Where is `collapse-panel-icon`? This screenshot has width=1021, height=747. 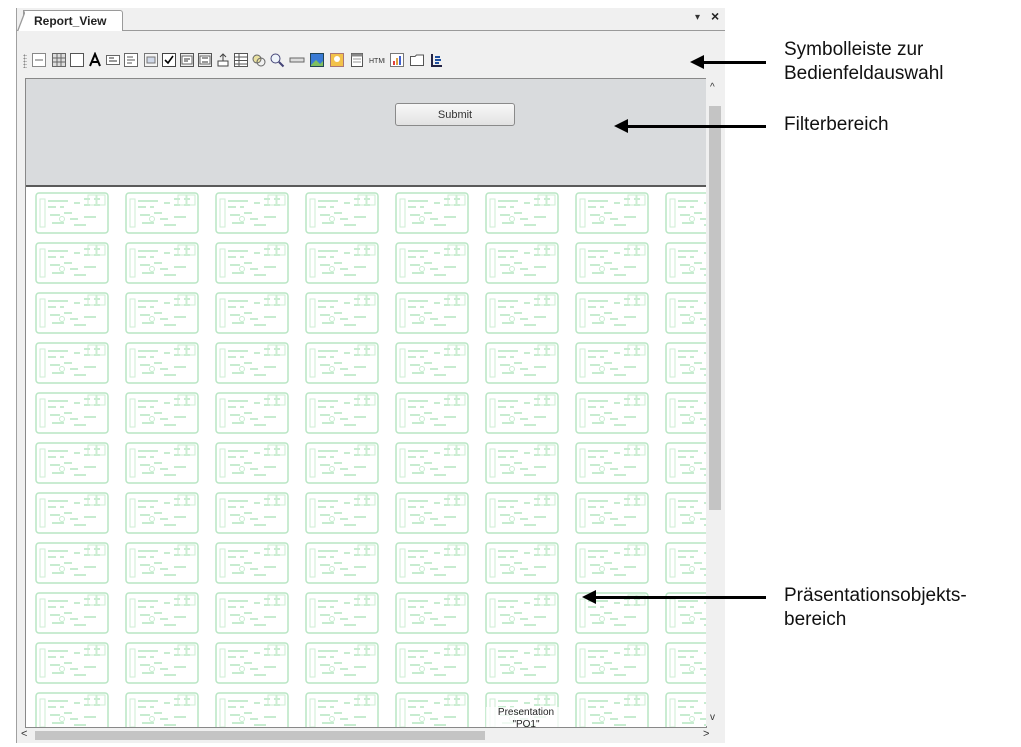 collapse-panel-icon is located at coordinates (39, 60).